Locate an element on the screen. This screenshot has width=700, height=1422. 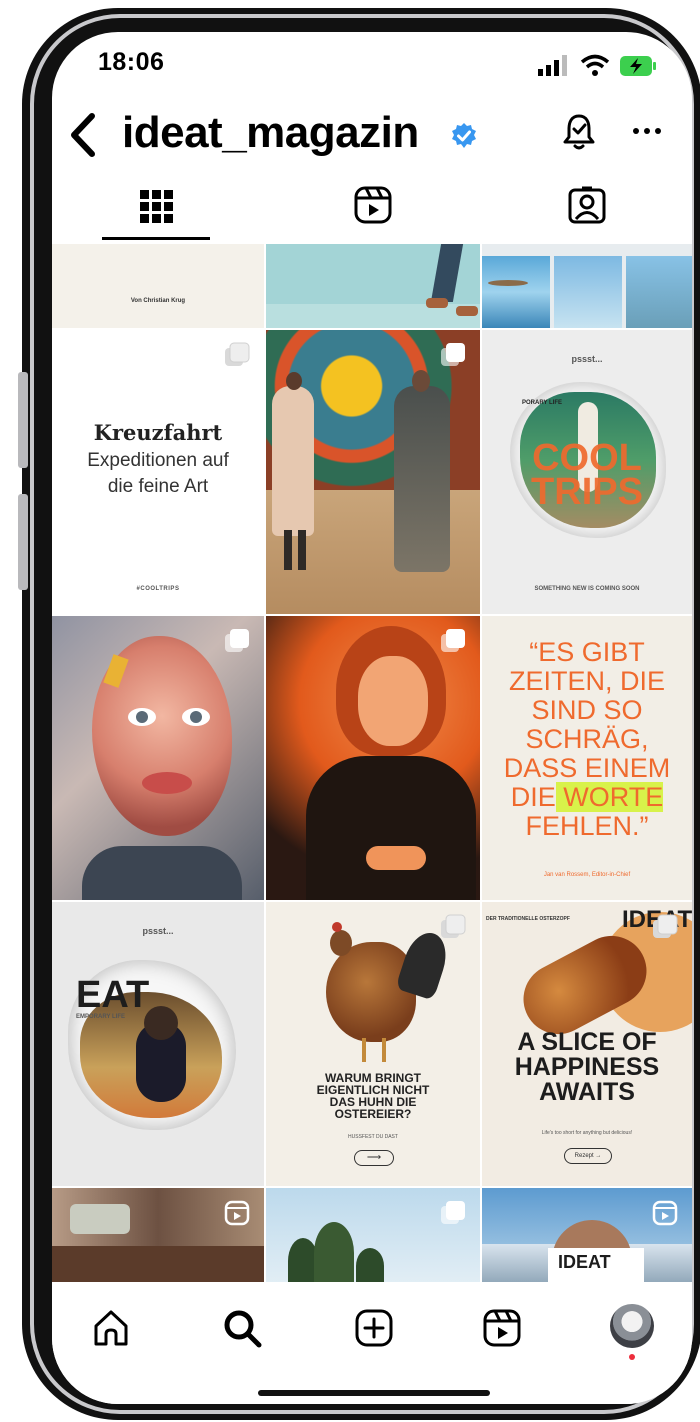
post-hashtag: #COOLTRIPS is located at coordinates (158, 589).